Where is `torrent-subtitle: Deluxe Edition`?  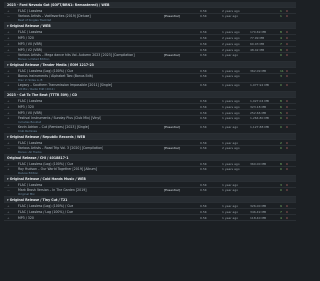
torrent-subtitle: Deluxe Edition is located at coordinates (28, 173).